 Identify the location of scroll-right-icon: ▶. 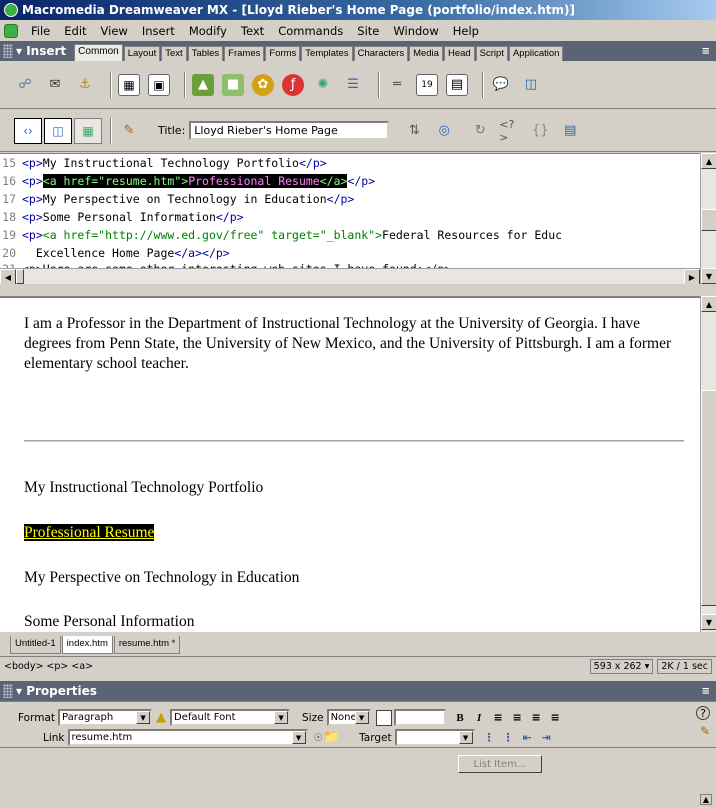
(692, 277).